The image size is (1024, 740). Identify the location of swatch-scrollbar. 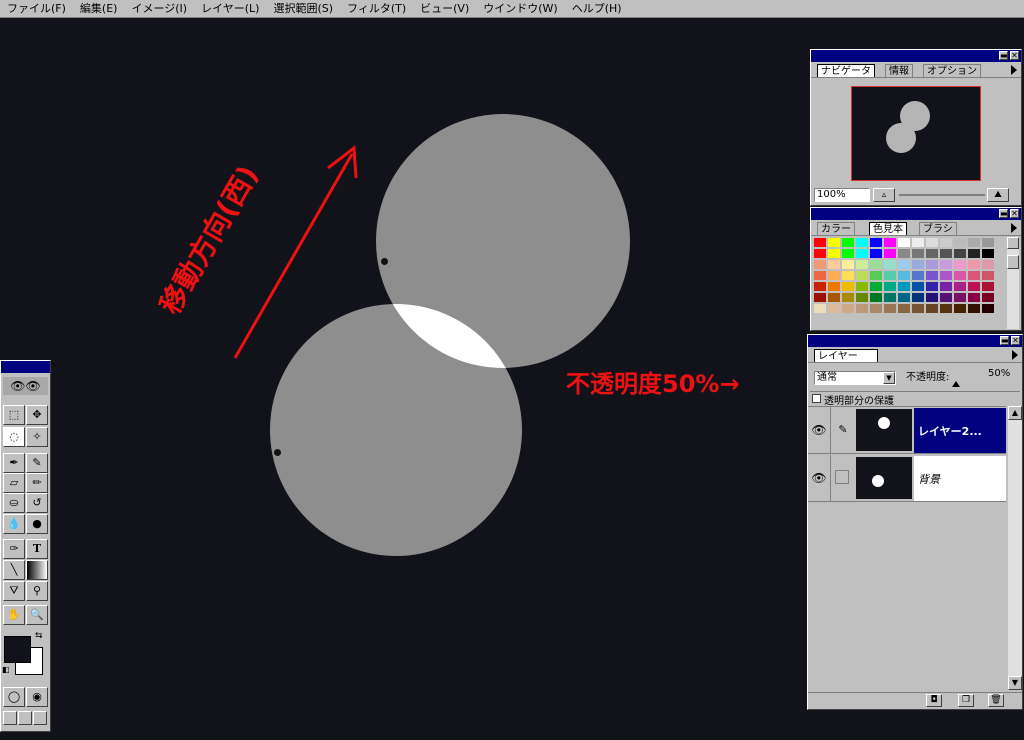
(1013, 283).